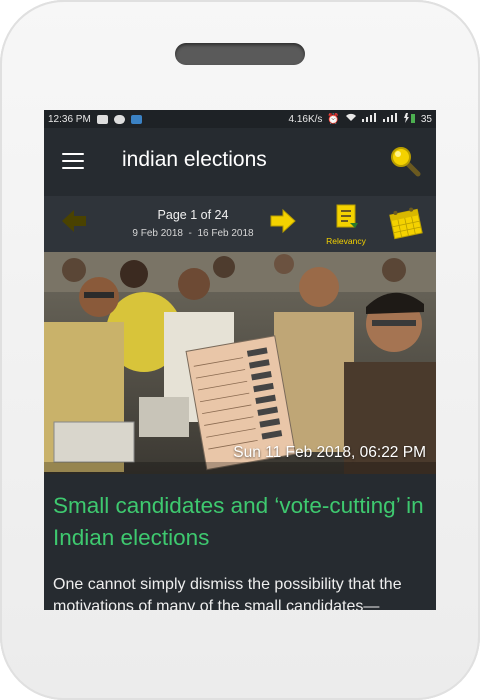  Describe the element at coordinates (194, 159) in the screenshot. I see `search-query-title: indian elections` at that location.